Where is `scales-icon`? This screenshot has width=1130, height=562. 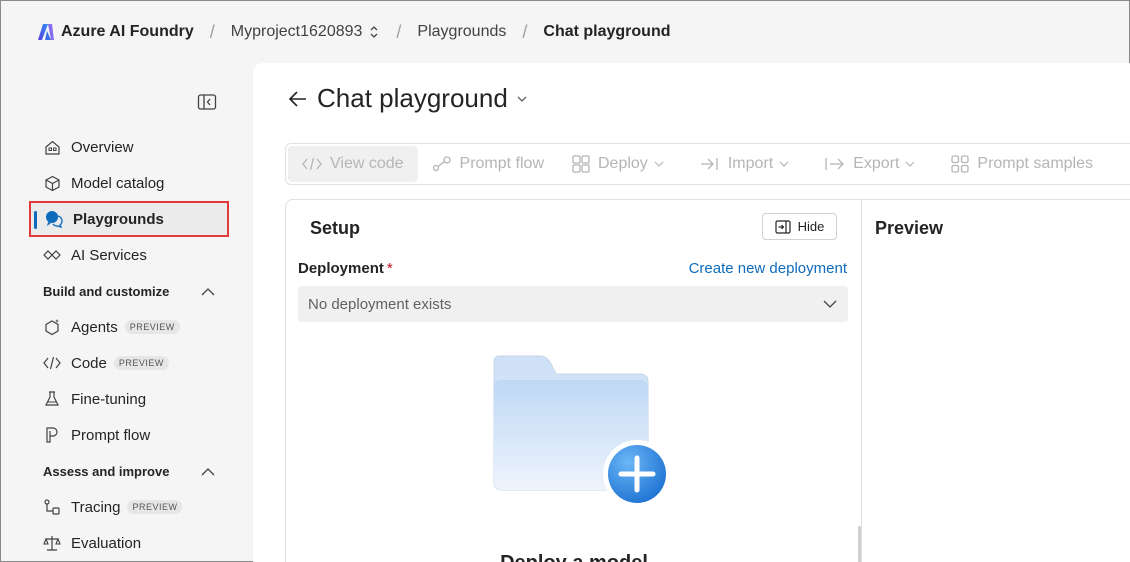 scales-icon is located at coordinates (52, 543).